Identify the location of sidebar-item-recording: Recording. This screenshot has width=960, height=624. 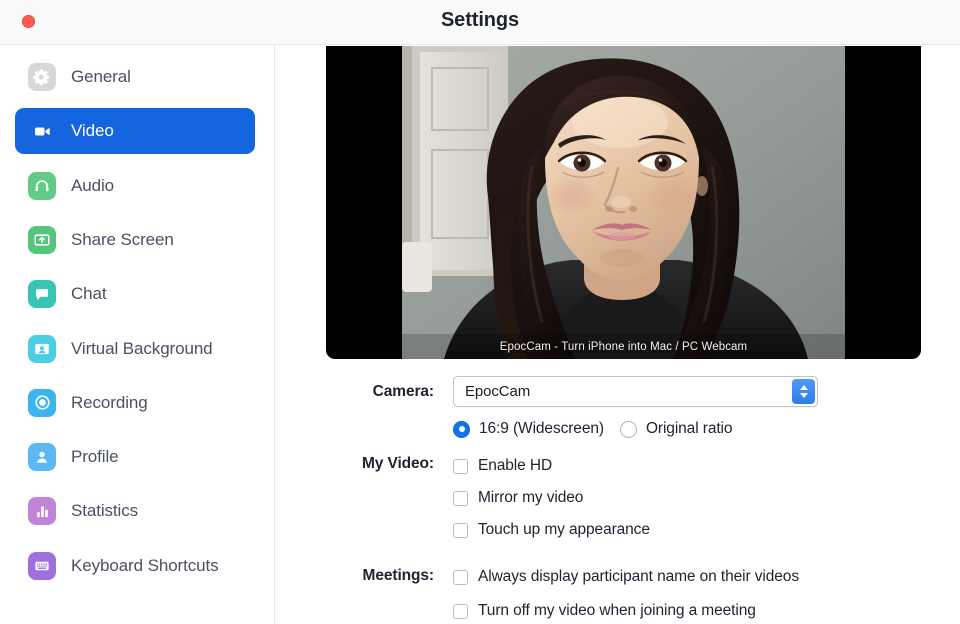
(135, 403).